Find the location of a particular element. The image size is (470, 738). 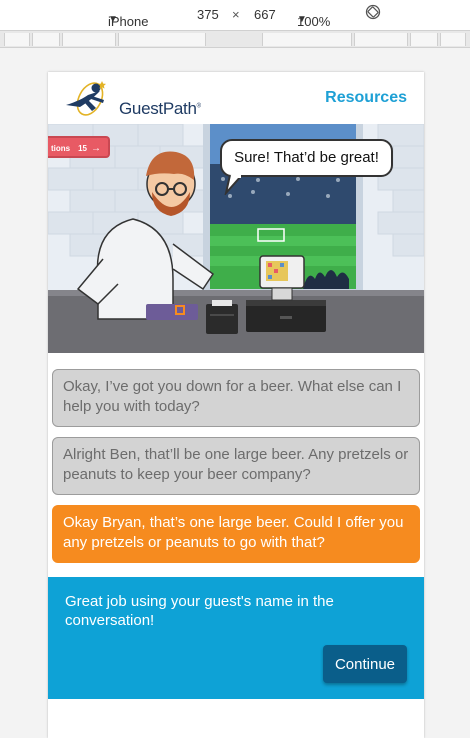

height-input: 667 is located at coordinates (265, 14).